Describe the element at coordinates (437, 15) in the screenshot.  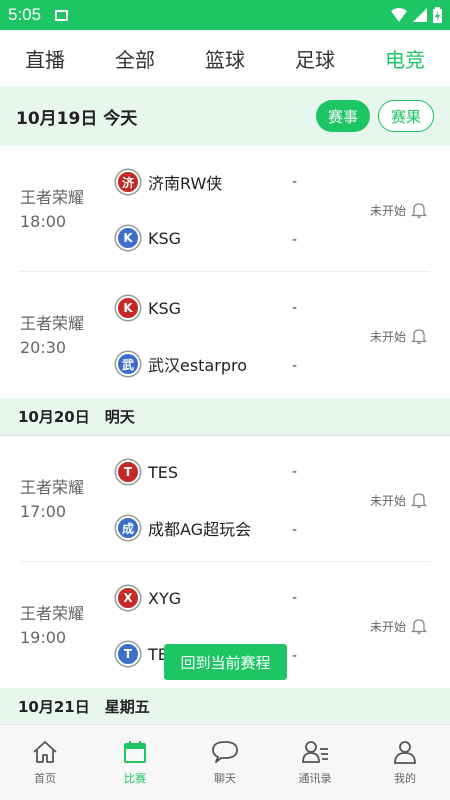
I see `battery-icon` at that location.